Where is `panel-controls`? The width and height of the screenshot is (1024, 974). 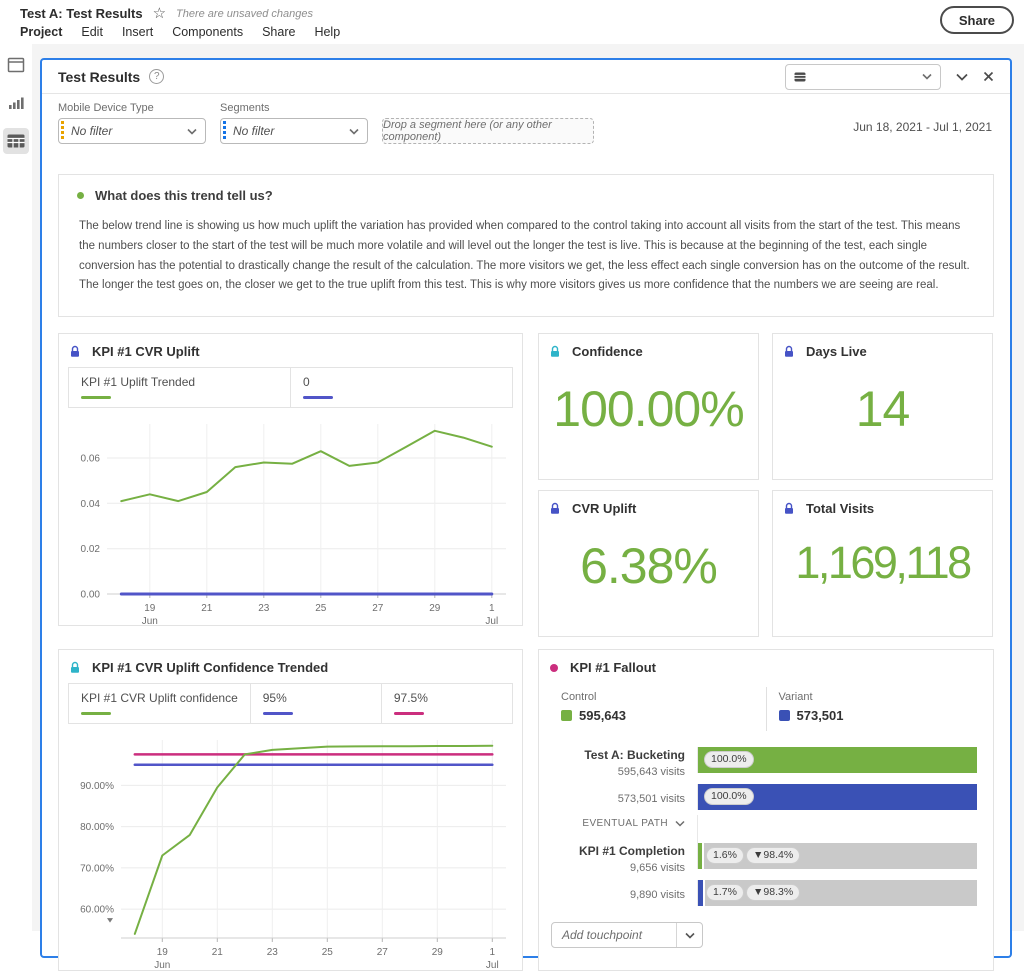
panel-controls is located at coordinates (889, 77).